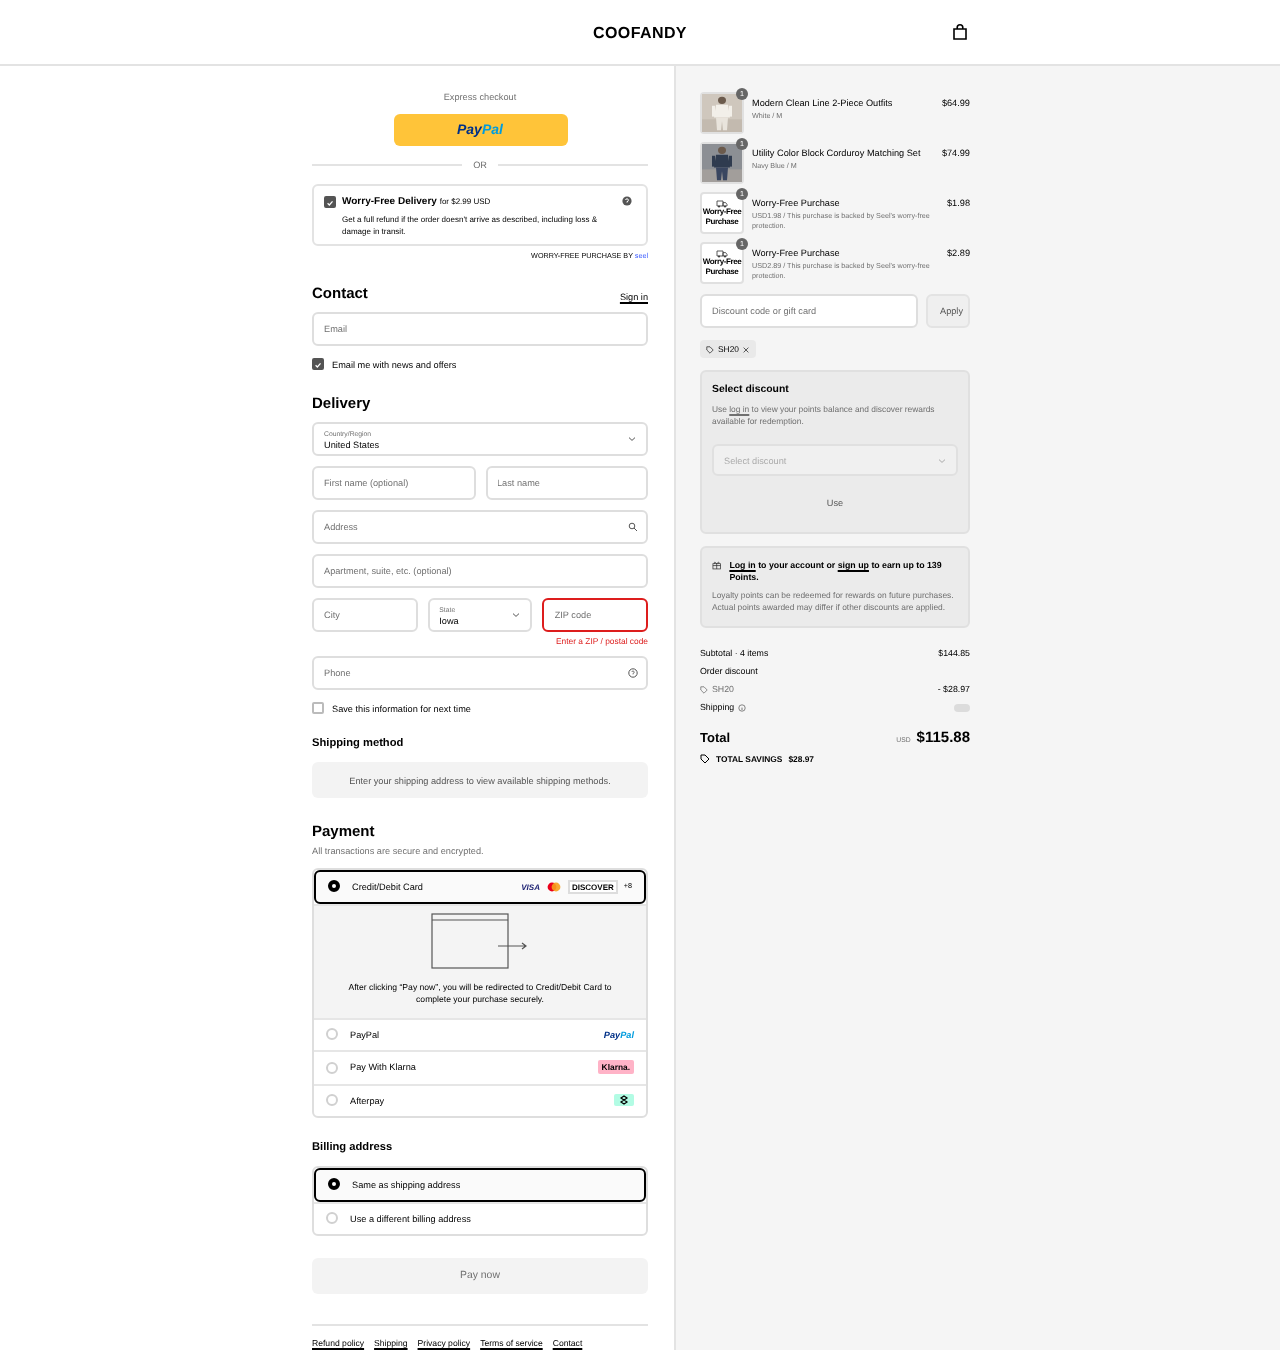 The height and width of the screenshot is (1350, 1280). Describe the element at coordinates (717, 565) in the screenshot. I see `gift-icon` at that location.